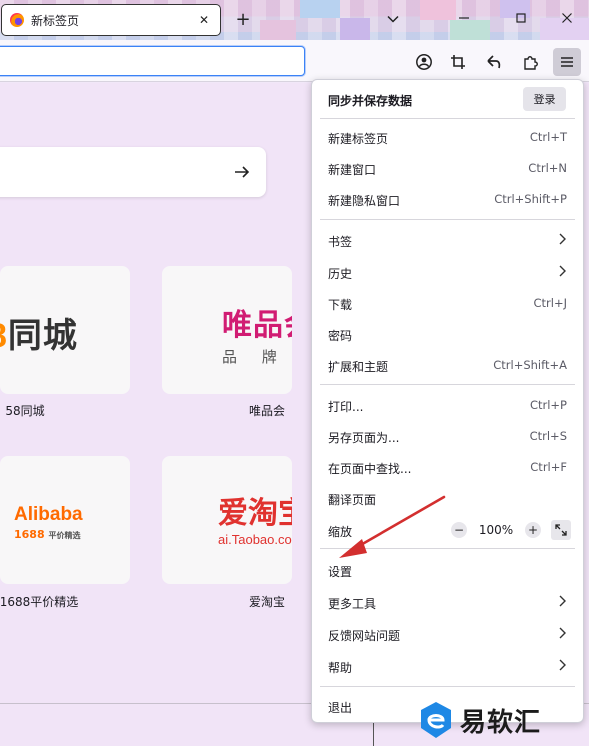  Describe the element at coordinates (204, 20) in the screenshot. I see `close-icon: ✕` at that location.